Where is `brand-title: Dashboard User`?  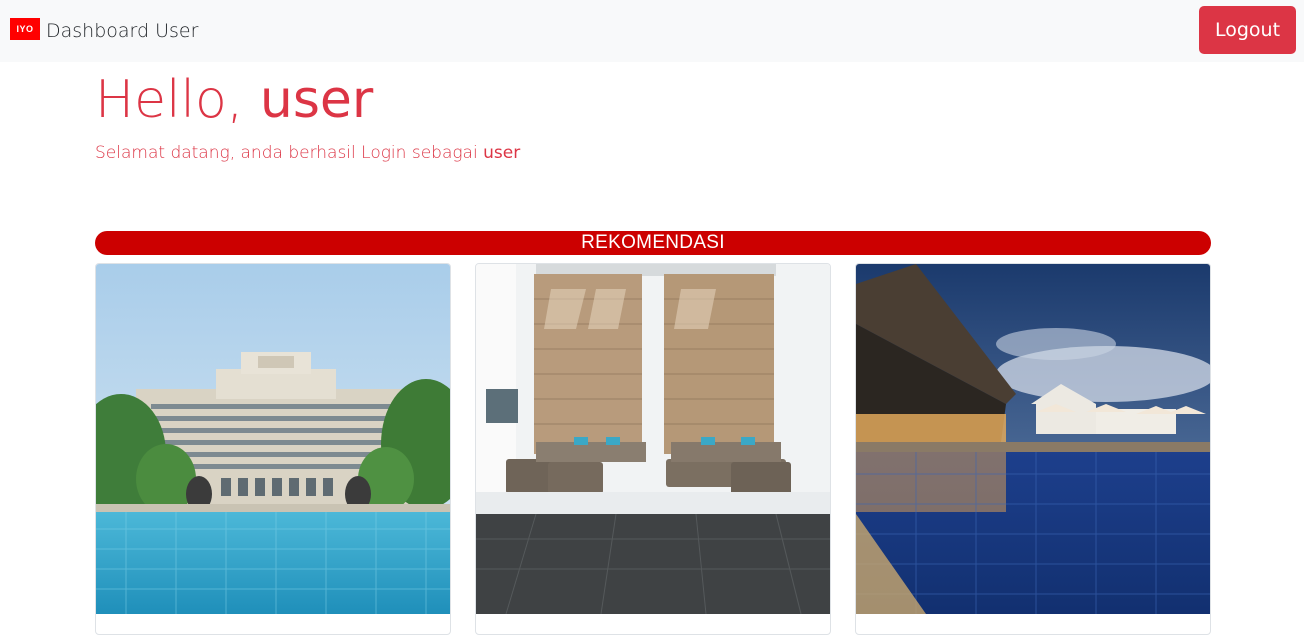
brand-title: Dashboard User is located at coordinates (122, 31).